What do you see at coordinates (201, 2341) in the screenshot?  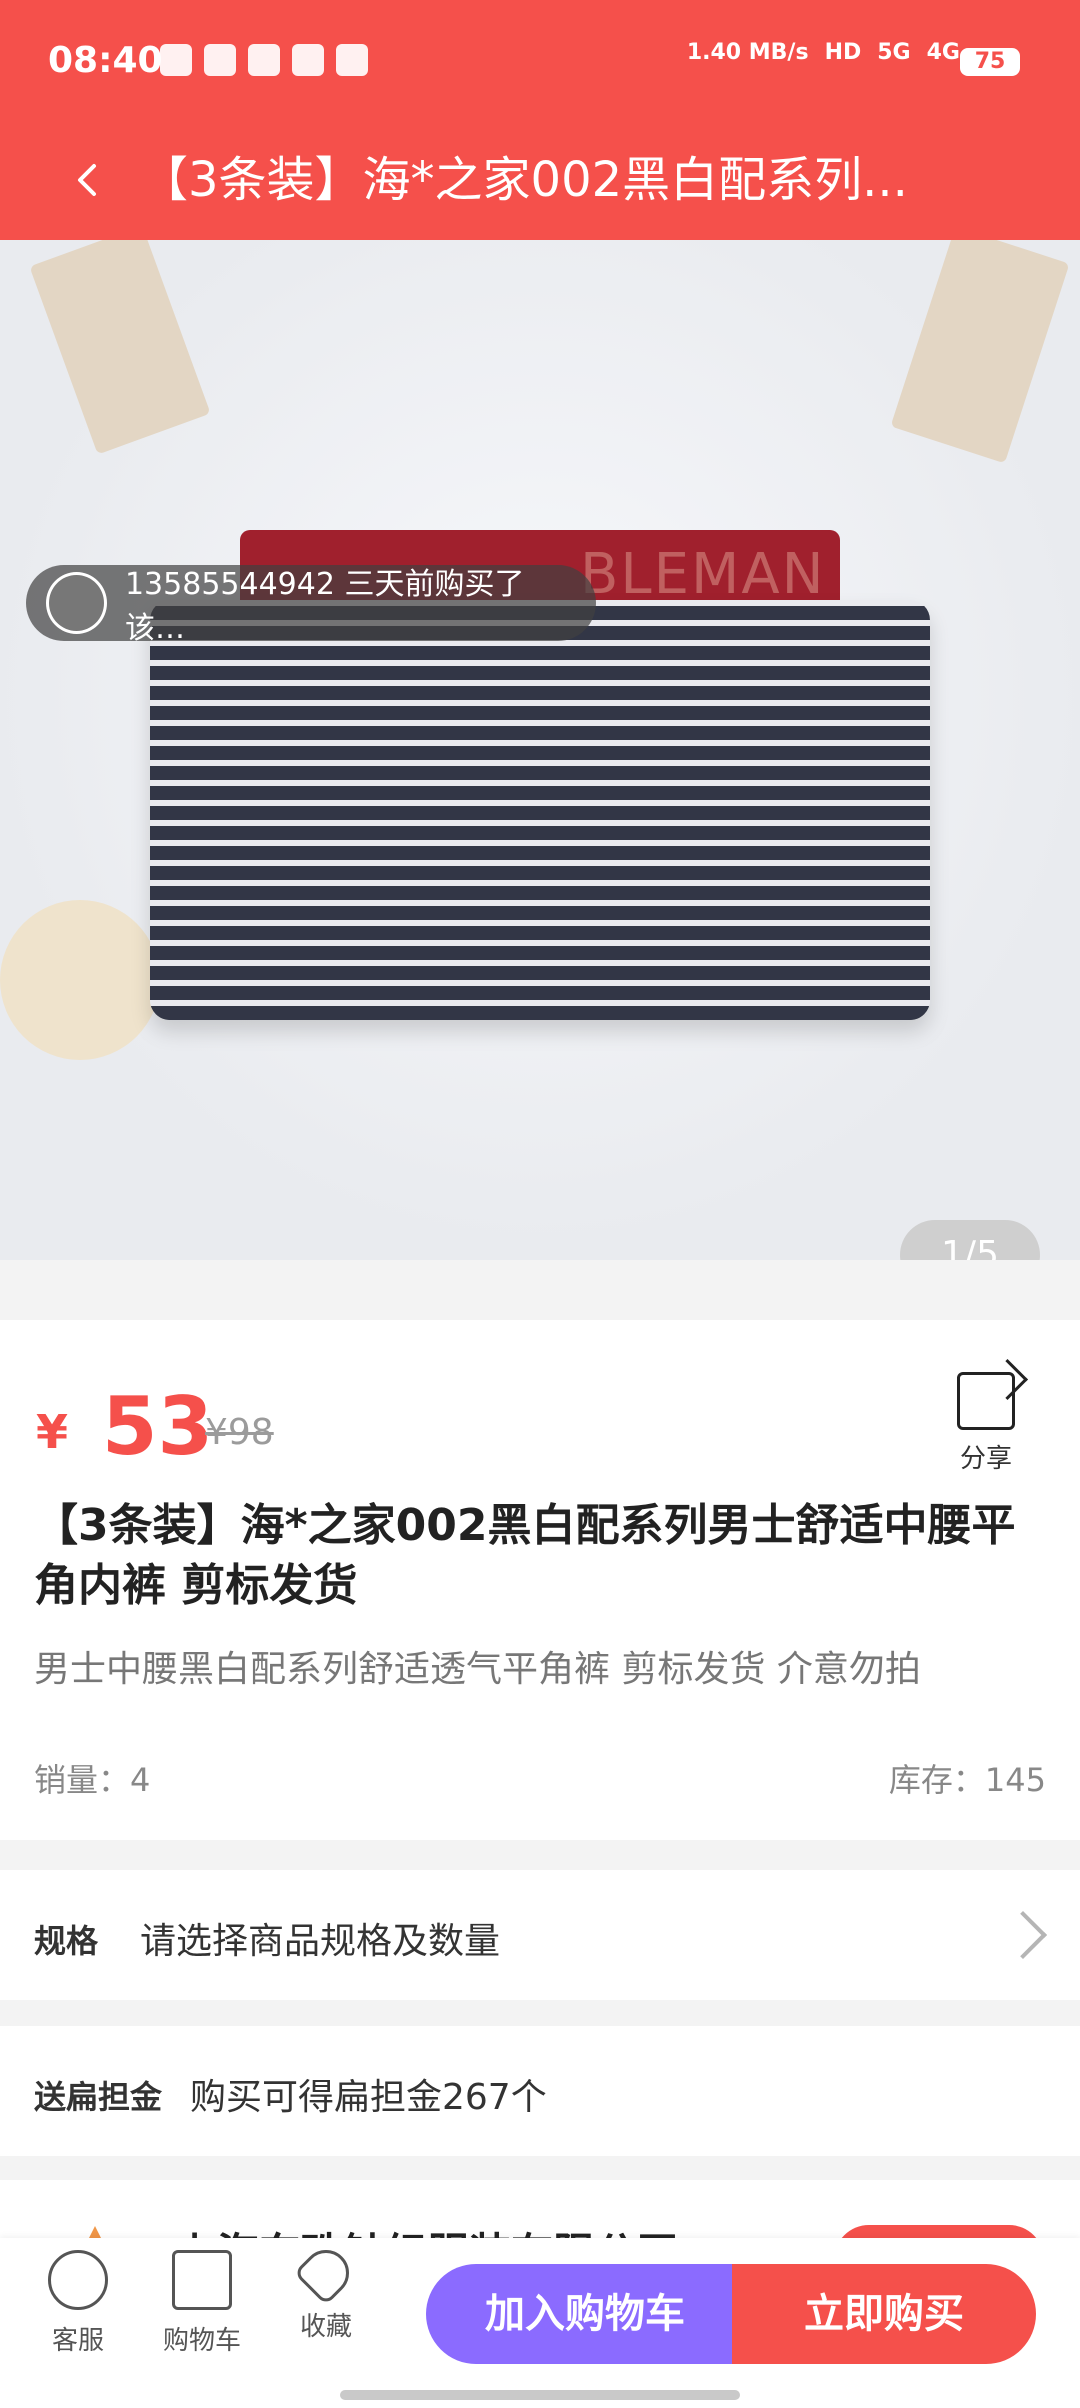 I see `nav-cart-label: 购物车` at bounding box center [201, 2341].